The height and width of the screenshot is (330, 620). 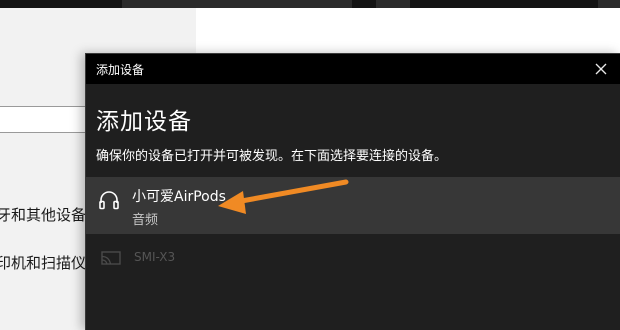 I want to click on close-button, so click(x=601, y=69).